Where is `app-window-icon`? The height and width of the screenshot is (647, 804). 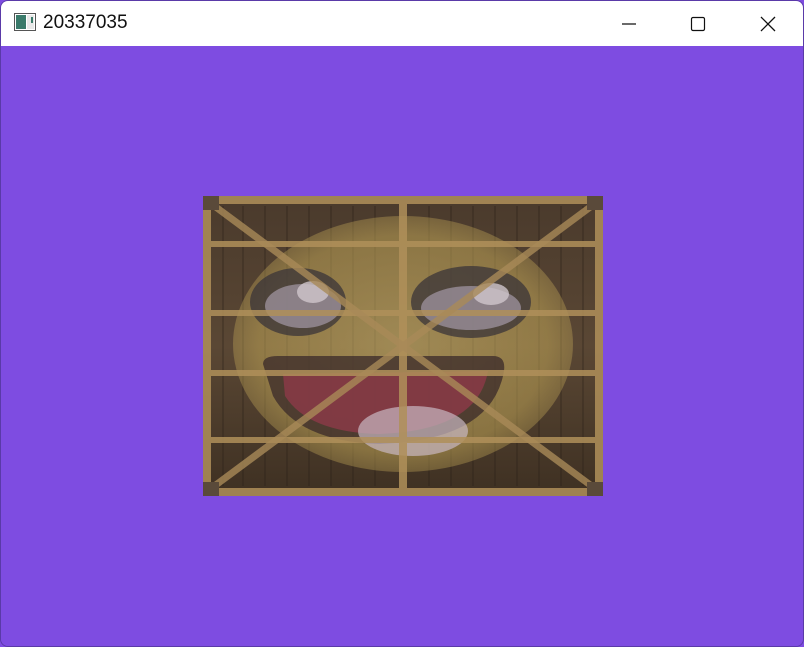
app-window-icon is located at coordinates (25, 22).